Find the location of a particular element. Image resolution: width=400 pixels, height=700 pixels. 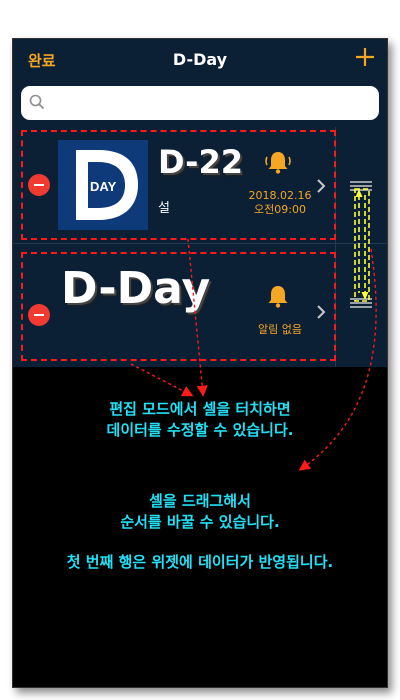

drag-hint-line2: 순서를 바꿀 수 있습니다. is located at coordinates (200, 522).